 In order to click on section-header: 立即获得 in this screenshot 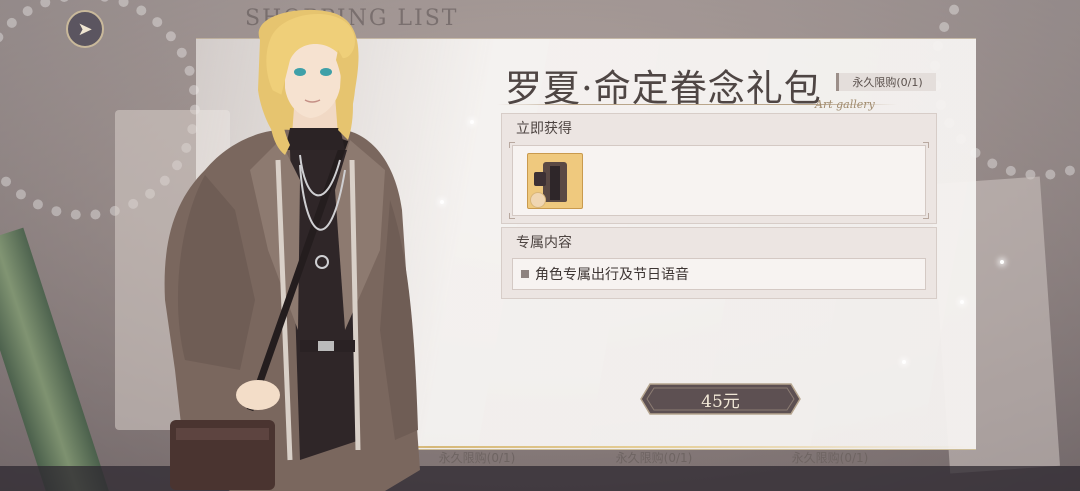, I will do `click(544, 129)`.